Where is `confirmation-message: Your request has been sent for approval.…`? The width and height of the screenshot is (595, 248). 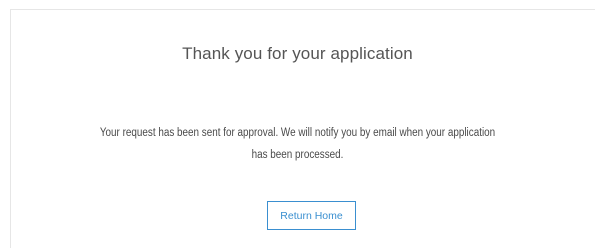 confirmation-message: Your request has been sent for approval.… is located at coordinates (297, 144).